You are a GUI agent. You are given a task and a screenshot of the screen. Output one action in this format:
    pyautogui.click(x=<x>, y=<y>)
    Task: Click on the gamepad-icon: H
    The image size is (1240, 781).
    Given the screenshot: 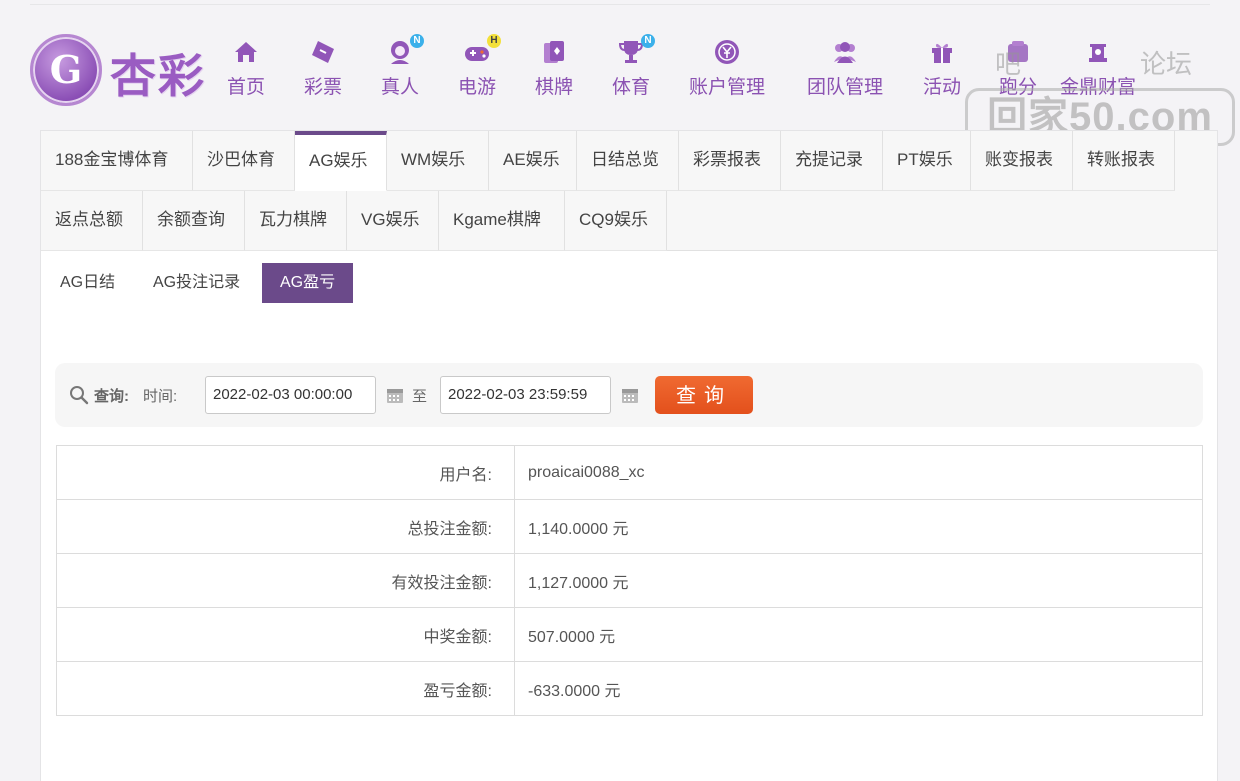 What is the action you would take?
    pyautogui.click(x=482, y=50)
    